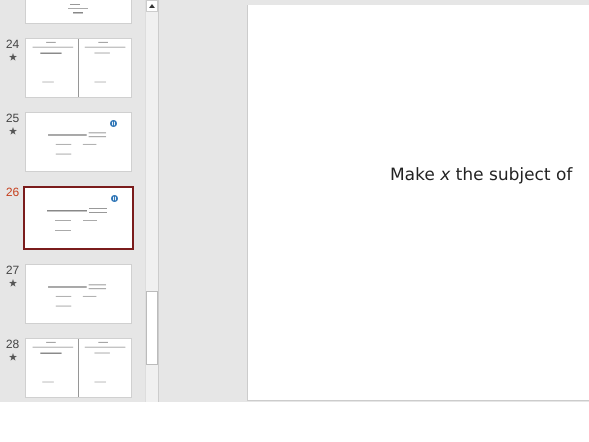 Image resolution: width=589 pixels, height=442 pixels. I want to click on slide-number: 26, so click(13, 192).